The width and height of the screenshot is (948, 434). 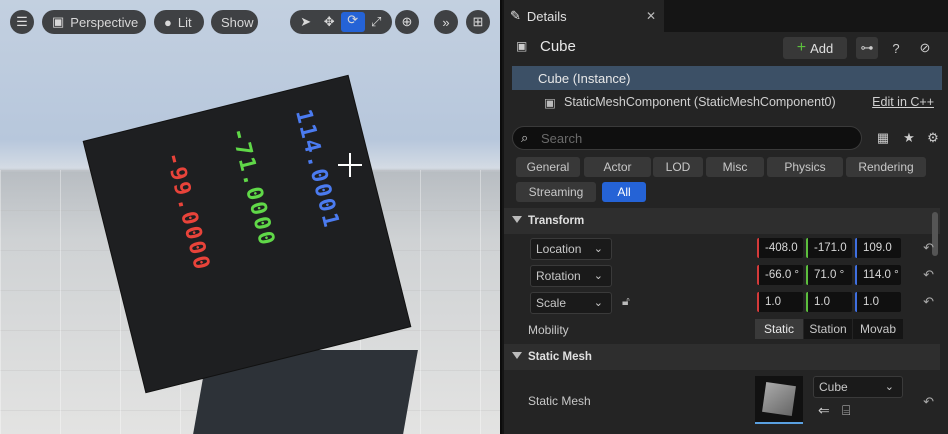 I want to click on category-misc: Misc, so click(x=735, y=167).